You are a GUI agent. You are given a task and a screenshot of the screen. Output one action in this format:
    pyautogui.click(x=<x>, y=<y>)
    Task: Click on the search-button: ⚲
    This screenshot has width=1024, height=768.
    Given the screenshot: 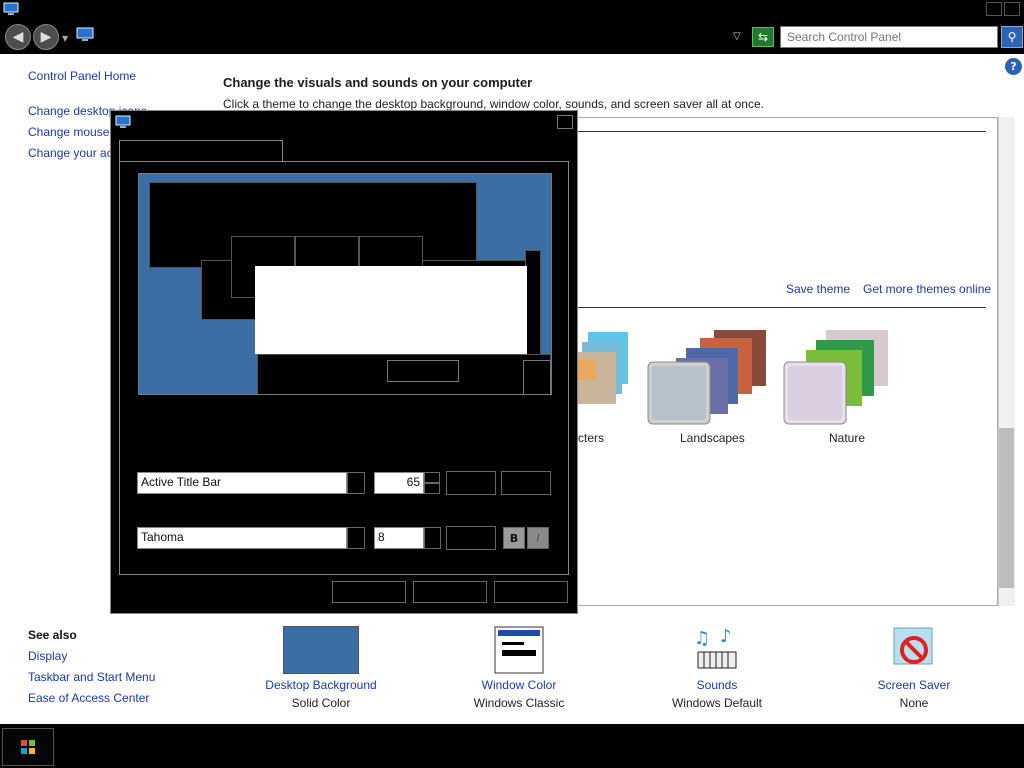 What is the action you would take?
    pyautogui.click(x=1012, y=37)
    